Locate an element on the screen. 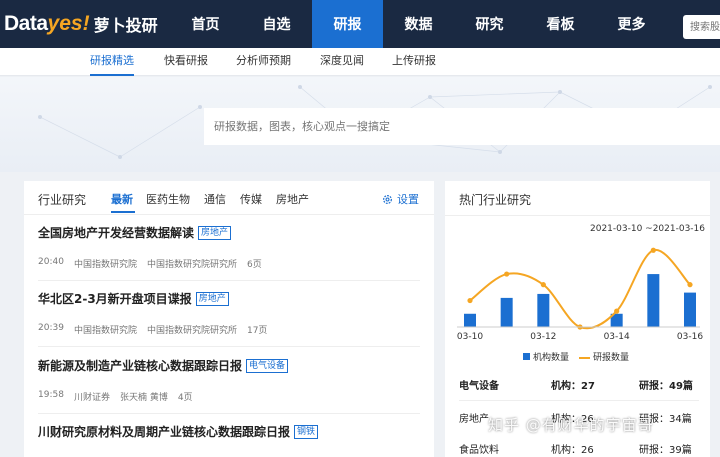  nav-item-data: 数据 is located at coordinates (418, 24).